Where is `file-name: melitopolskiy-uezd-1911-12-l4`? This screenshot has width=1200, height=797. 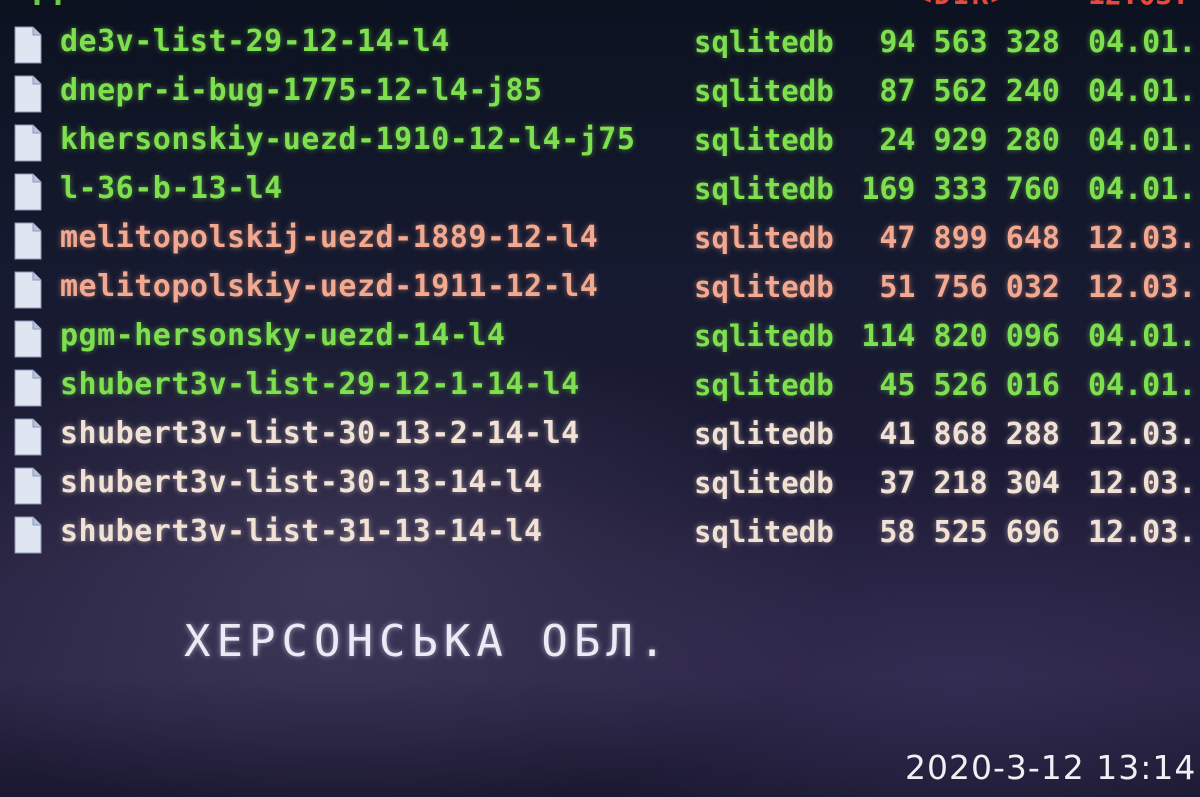
file-name: melitopolskiy-uezd-1911-12-l4 is located at coordinates (329, 286).